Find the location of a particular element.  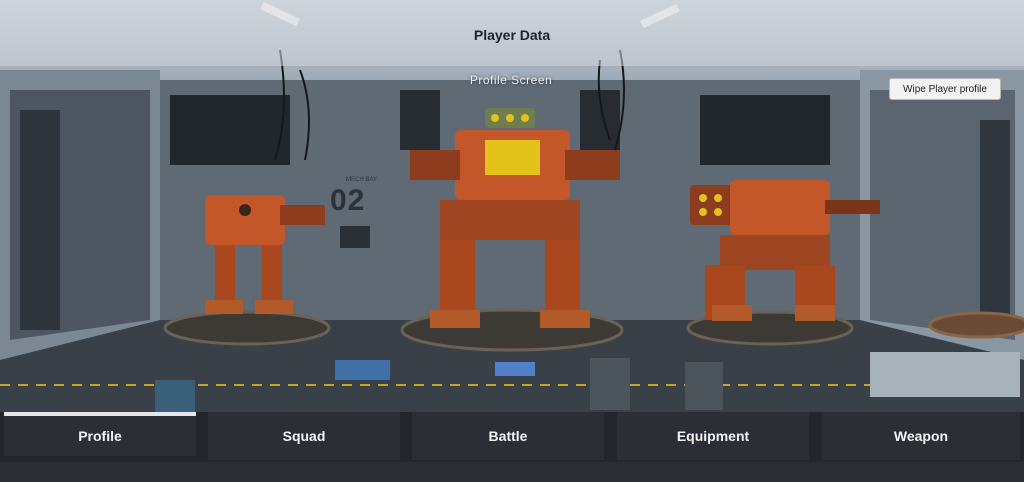

tab-equipment: Equipment is located at coordinates (713, 436).